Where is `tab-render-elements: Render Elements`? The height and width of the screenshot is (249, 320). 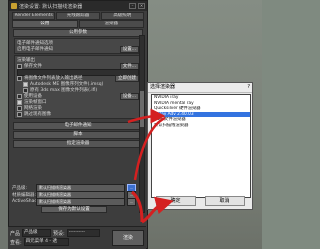
tab-render-elements: Render Elements is located at coordinates (34, 16).